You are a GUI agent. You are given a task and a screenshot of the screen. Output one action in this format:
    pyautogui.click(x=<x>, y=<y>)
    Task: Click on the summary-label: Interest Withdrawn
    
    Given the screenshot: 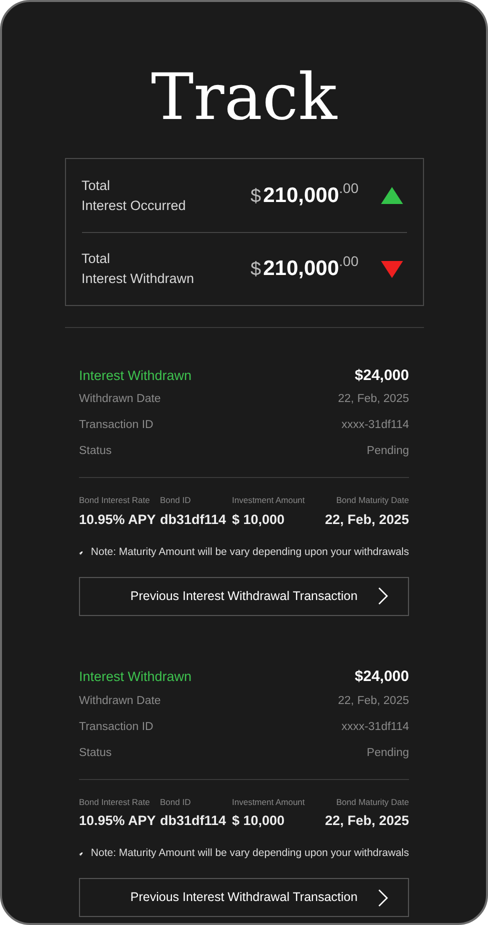 What is the action you would take?
    pyautogui.click(x=139, y=279)
    